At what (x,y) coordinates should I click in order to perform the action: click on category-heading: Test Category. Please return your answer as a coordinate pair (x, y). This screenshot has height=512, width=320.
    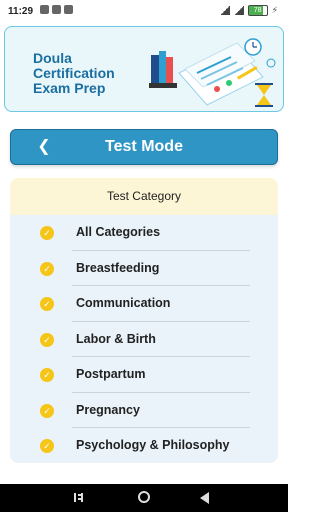
    Looking at the image, I should click on (144, 196).